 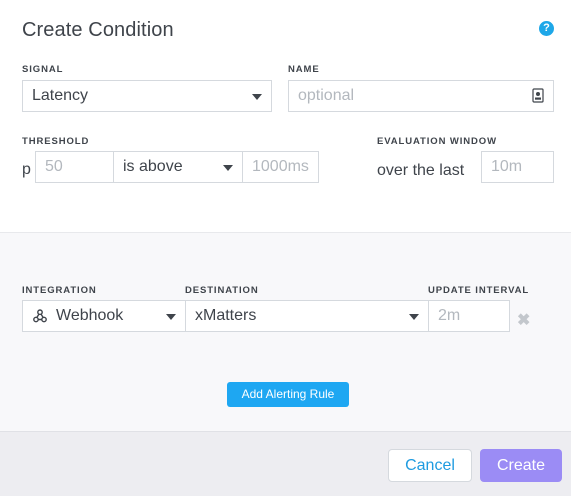 I want to click on evaluation-window-text: over the last, so click(x=421, y=170).